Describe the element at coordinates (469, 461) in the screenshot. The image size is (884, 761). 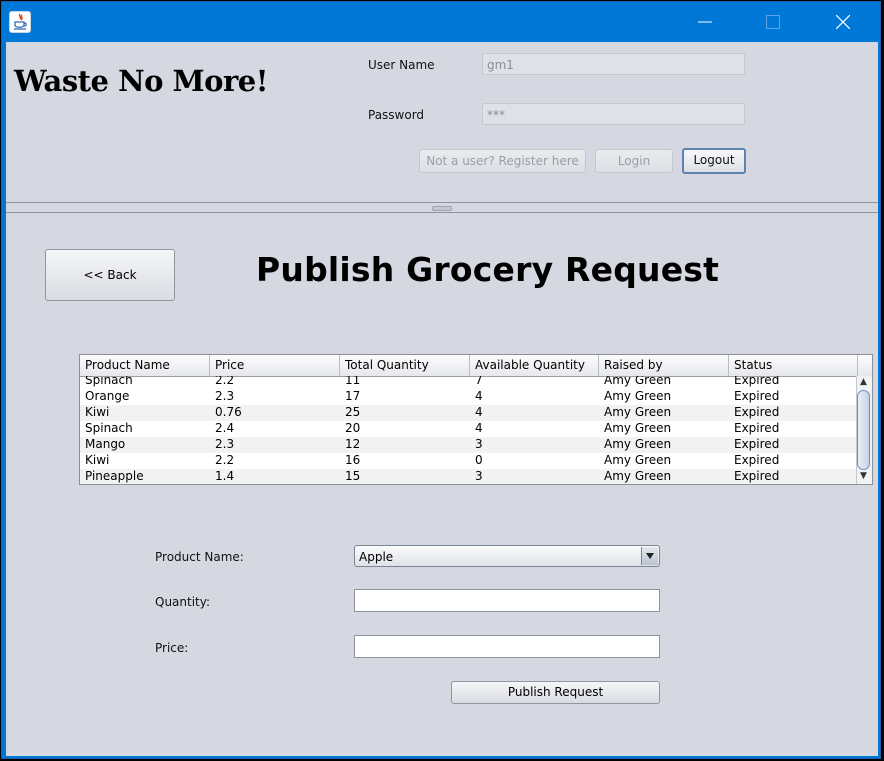
I see `table-row: Kiwi 2.2 16 0 Amy Green Expired` at that location.